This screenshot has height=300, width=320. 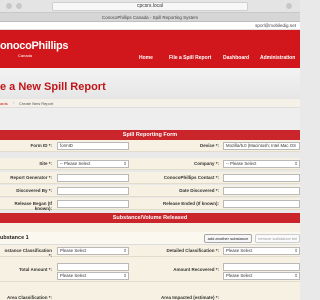 I want to click on title-band: e a New Spill Report, so click(x=150, y=83).